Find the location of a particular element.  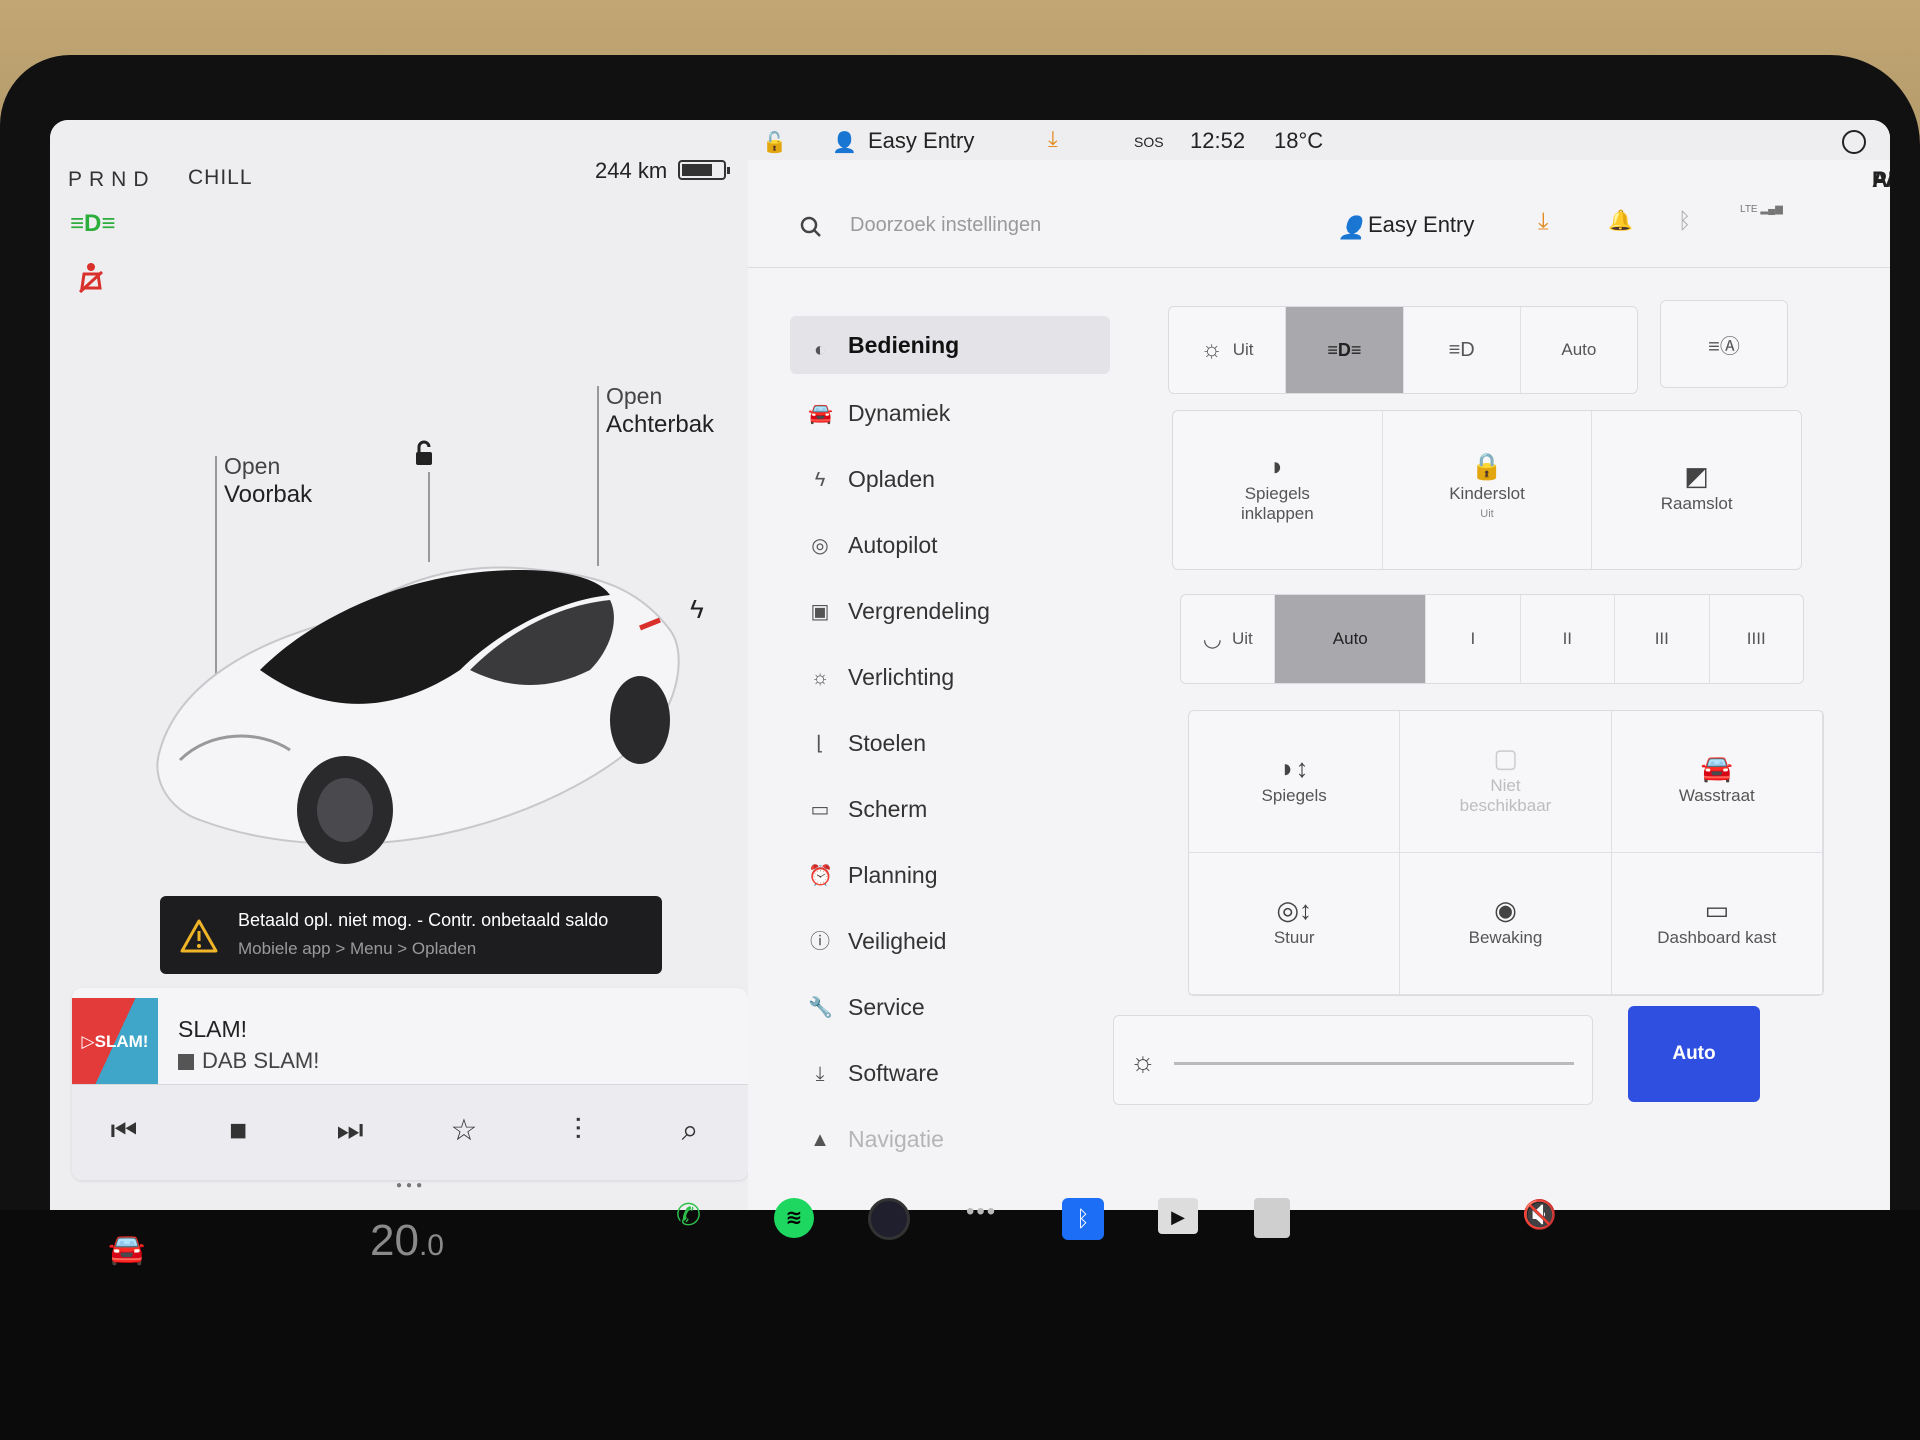

menu-item-autopilot: ◎ Autopilot is located at coordinates (950, 545).